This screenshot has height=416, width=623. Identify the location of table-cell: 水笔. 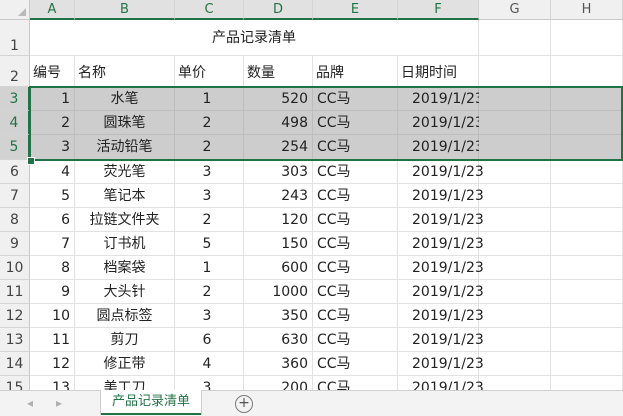
(125, 99).